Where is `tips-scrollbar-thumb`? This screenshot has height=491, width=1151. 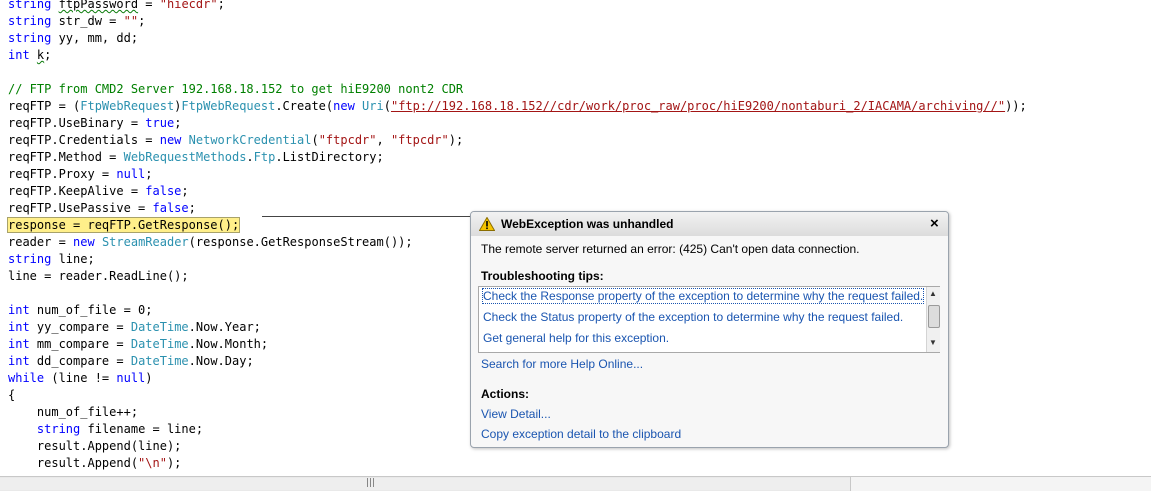
tips-scrollbar-thumb is located at coordinates (934, 316).